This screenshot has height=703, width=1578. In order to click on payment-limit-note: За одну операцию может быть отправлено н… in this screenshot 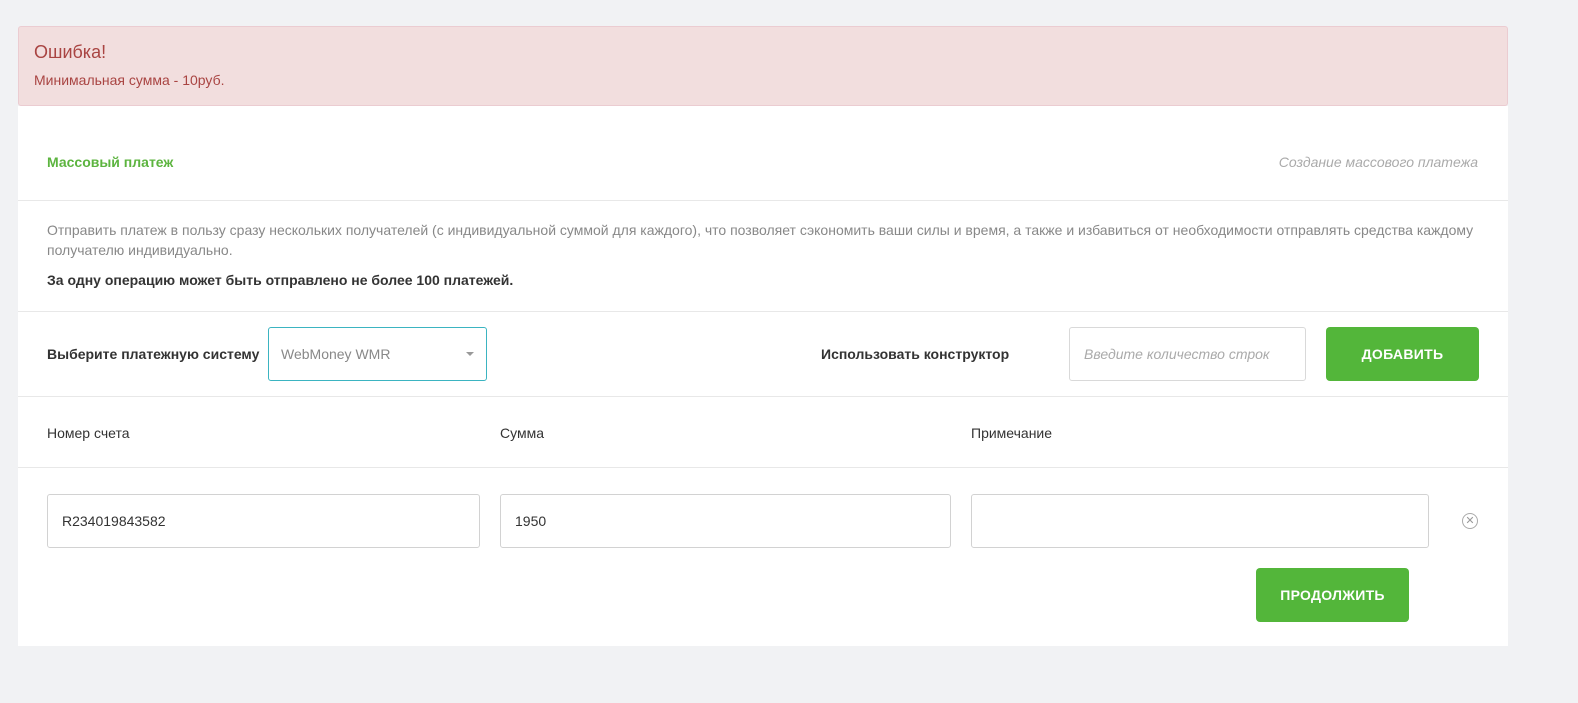, I will do `click(280, 280)`.